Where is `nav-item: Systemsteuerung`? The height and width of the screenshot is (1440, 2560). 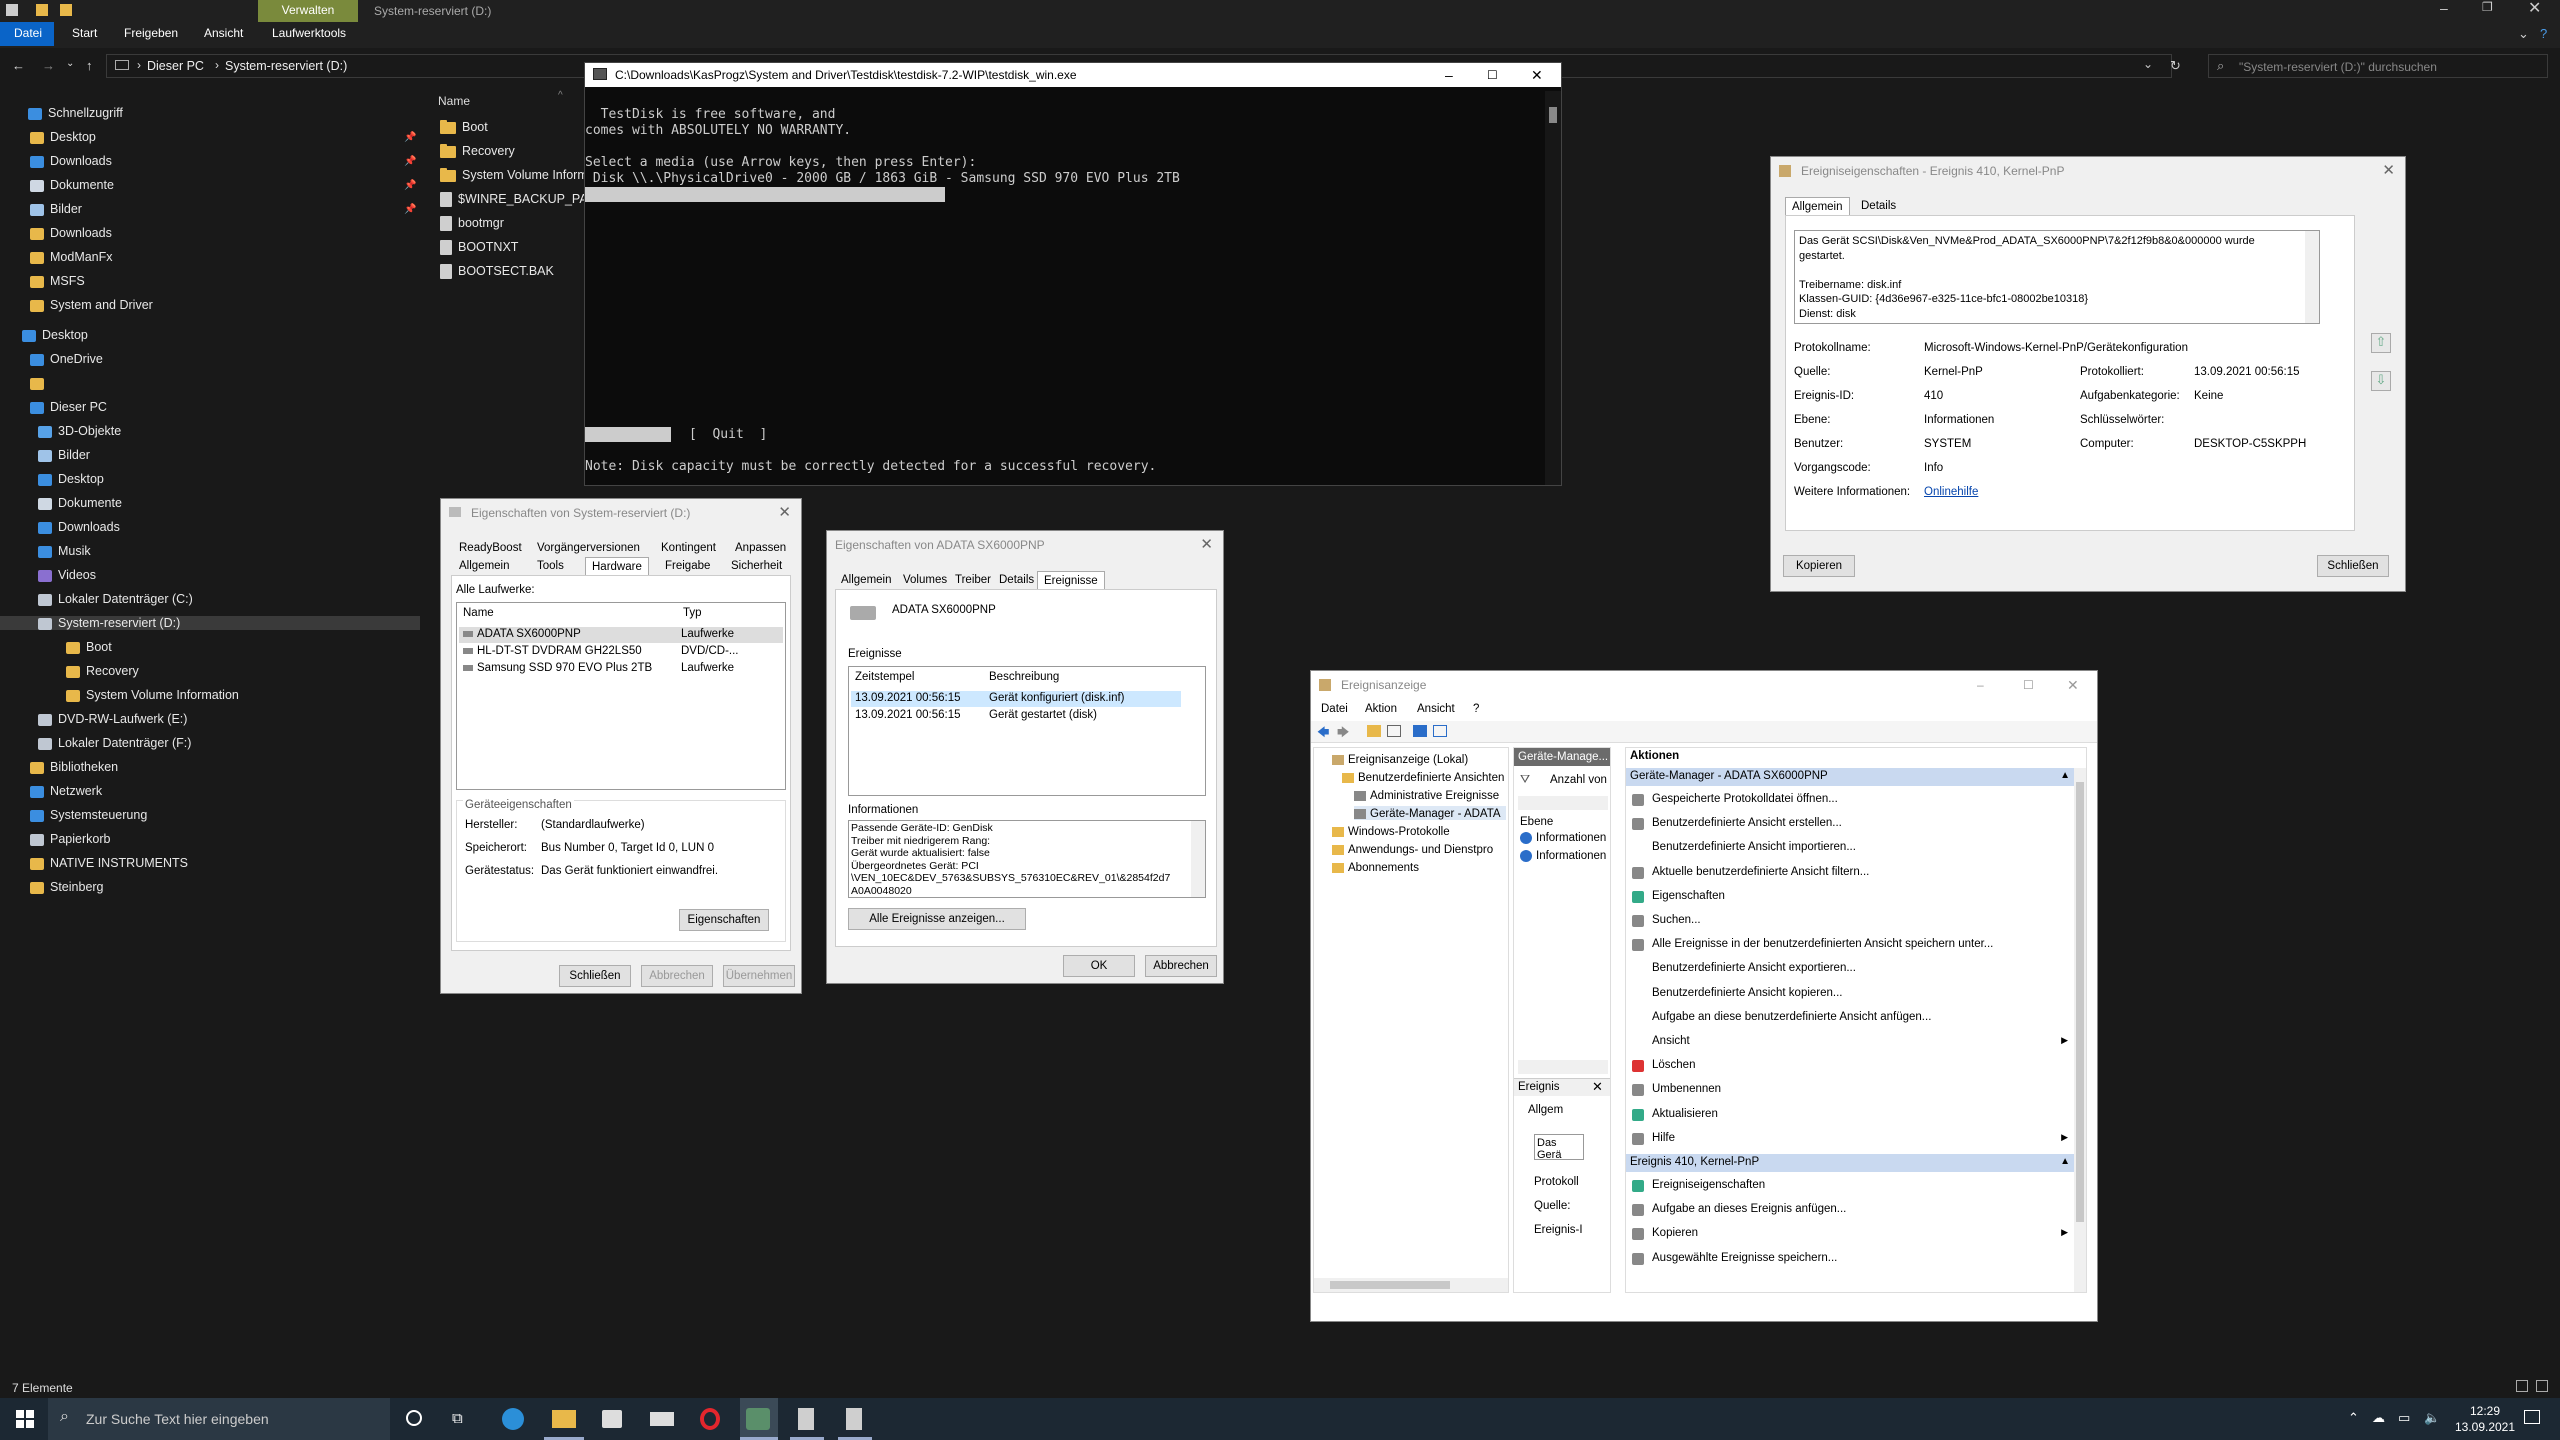 nav-item: Systemsteuerung is located at coordinates (88, 815).